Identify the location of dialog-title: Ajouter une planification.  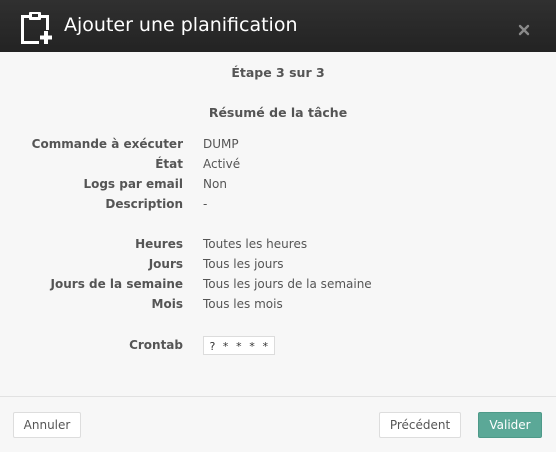
(181, 25).